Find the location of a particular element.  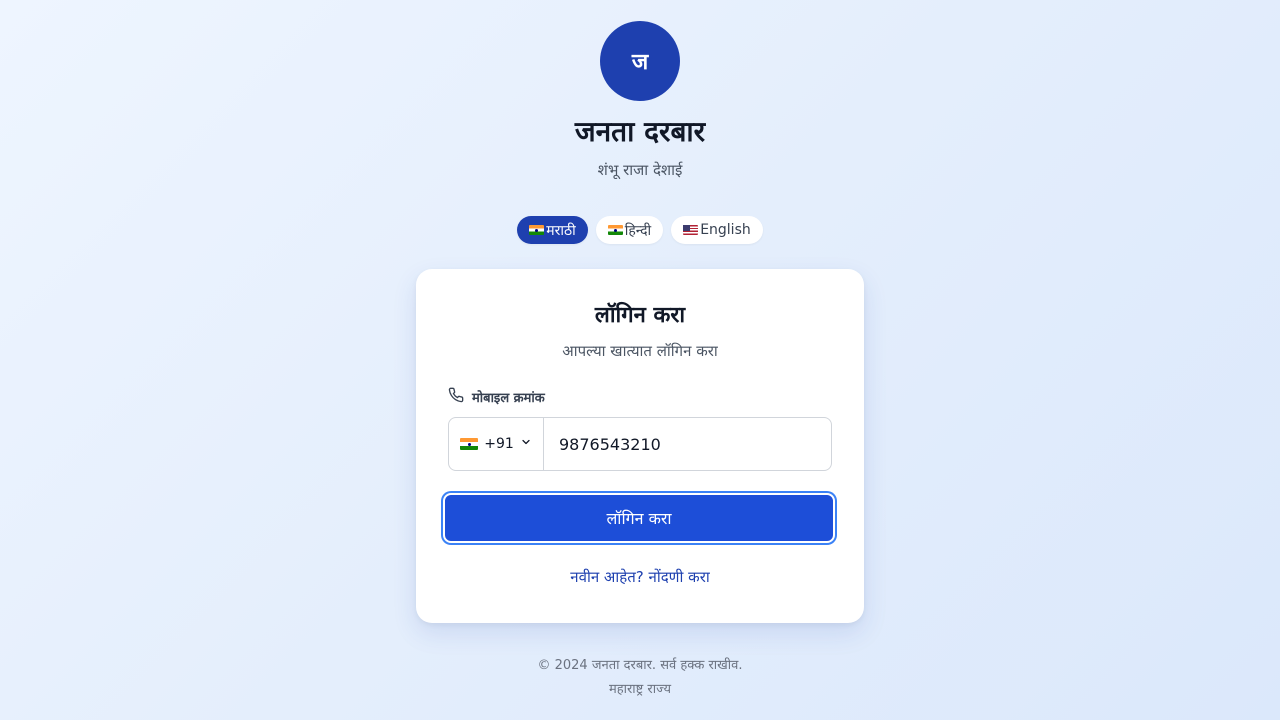

footer-copyright: © 2024 जनता दरबार. सर्व हक्क राखीव. is located at coordinates (640, 665).